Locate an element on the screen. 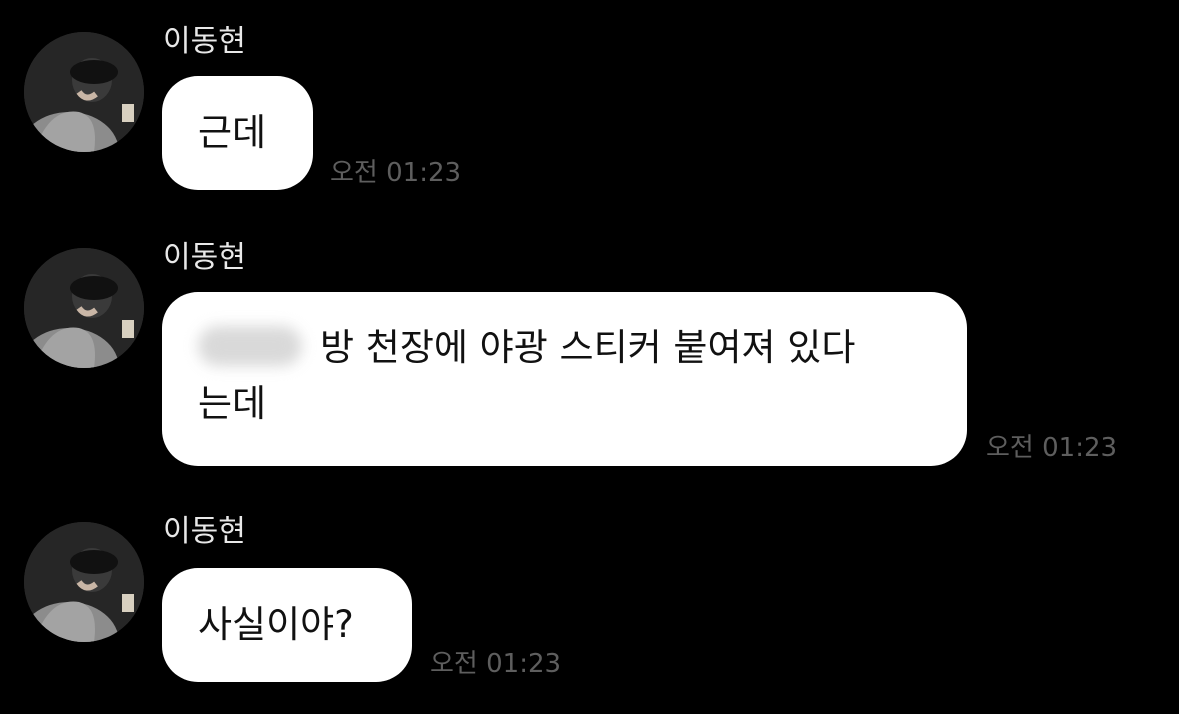 This screenshot has width=1179, height=714. message-text: 사실이야? is located at coordinates (276, 624).